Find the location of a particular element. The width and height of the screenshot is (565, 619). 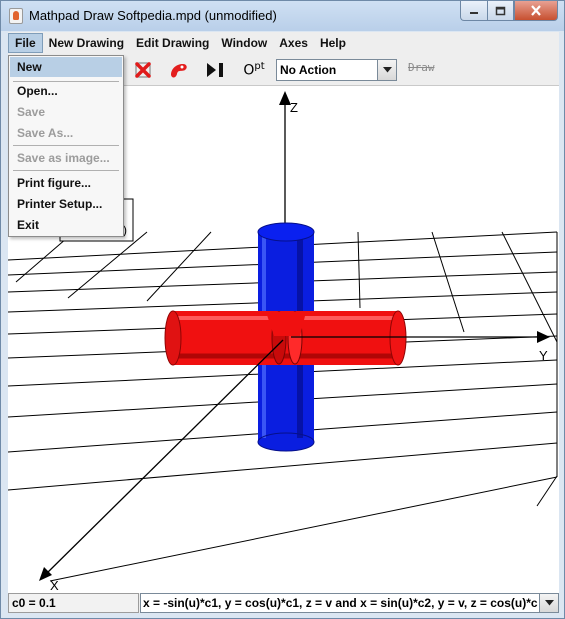

pen-button is located at coordinates (179, 70).